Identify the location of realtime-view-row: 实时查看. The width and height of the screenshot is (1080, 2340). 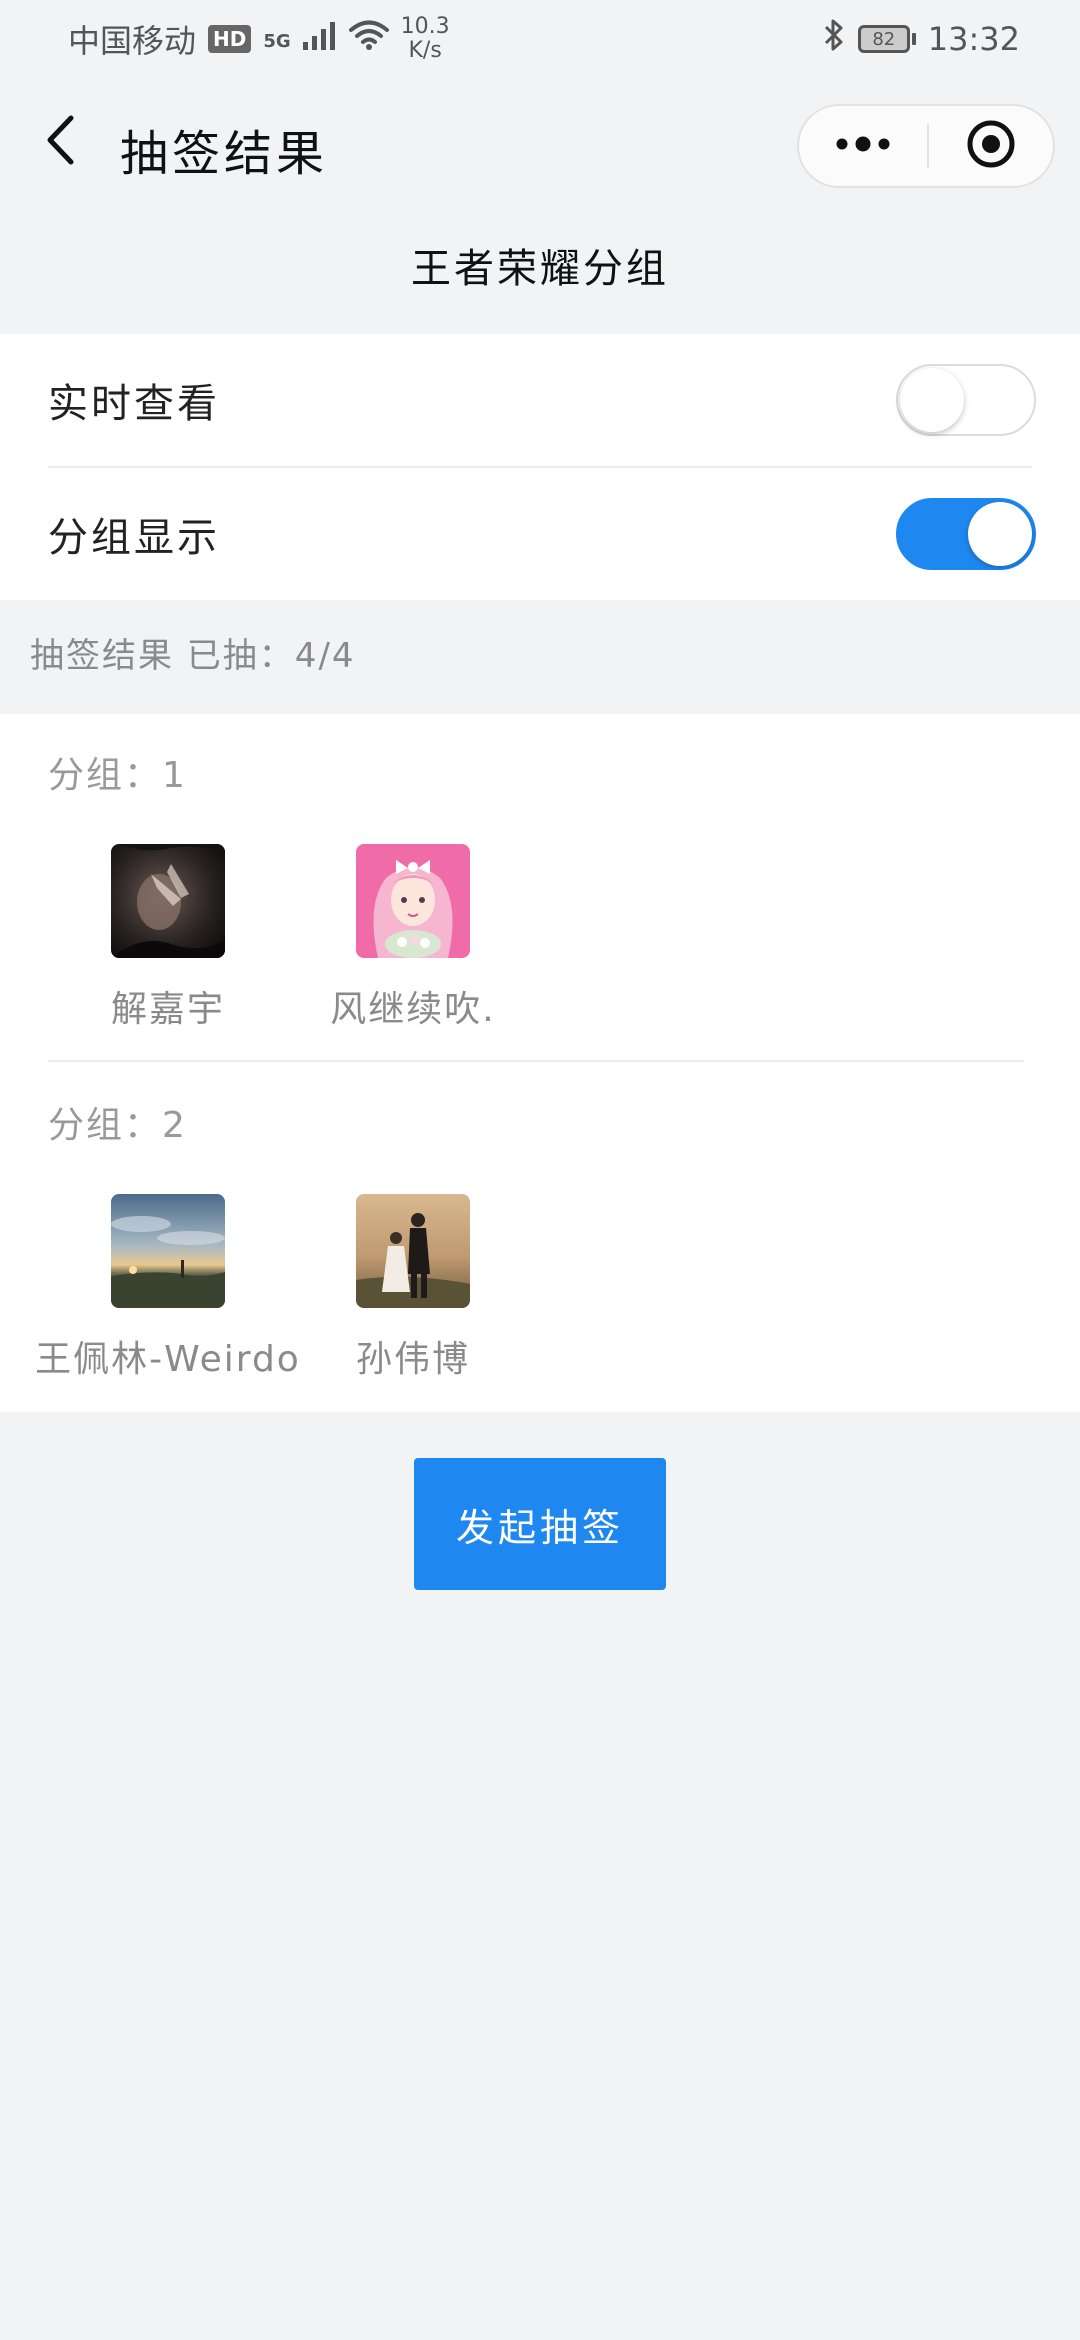
(540, 400).